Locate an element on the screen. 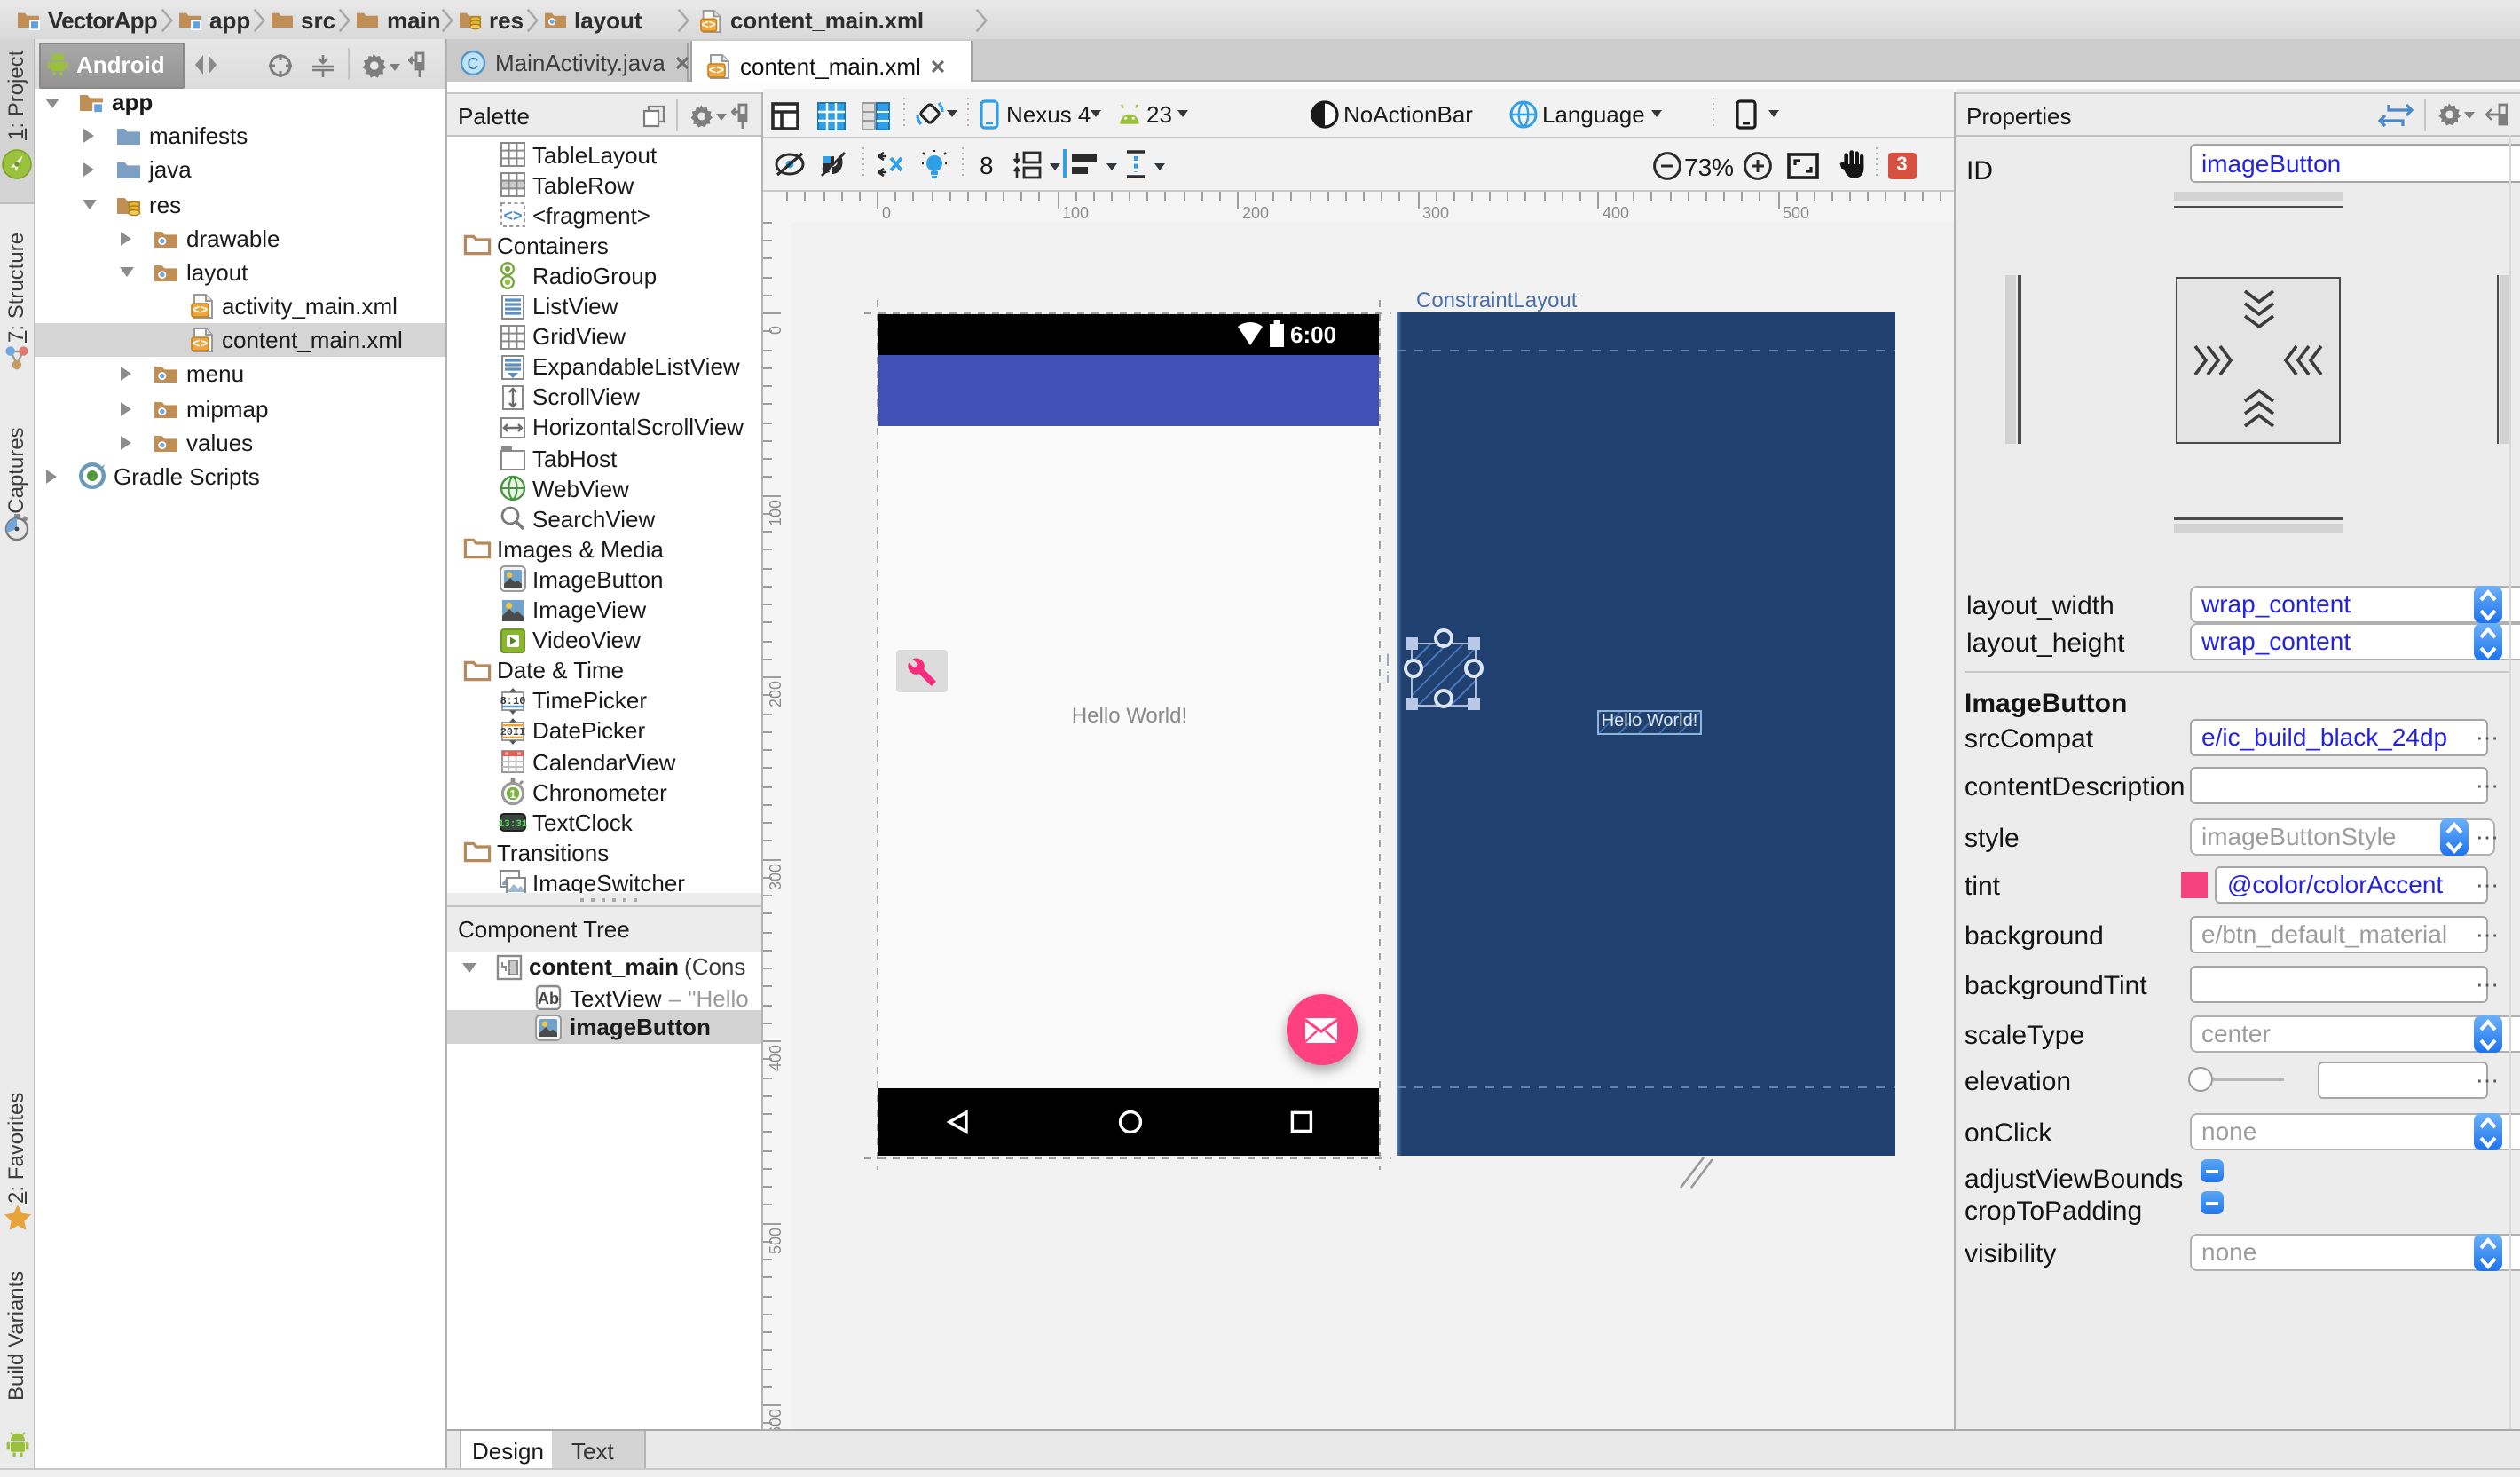 This screenshot has height=1477, width=2520. svg-text: C is located at coordinates (473, 63).